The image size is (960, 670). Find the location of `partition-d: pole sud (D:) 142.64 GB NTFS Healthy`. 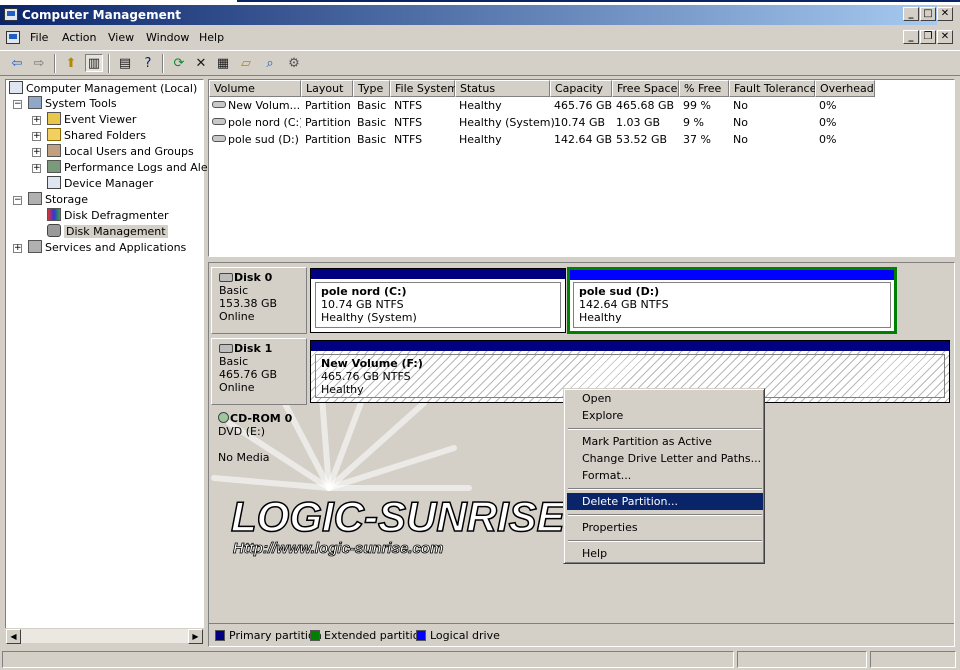

partition-d: pole sud (D:) 142.64 GB NTFS Healthy is located at coordinates (732, 300).